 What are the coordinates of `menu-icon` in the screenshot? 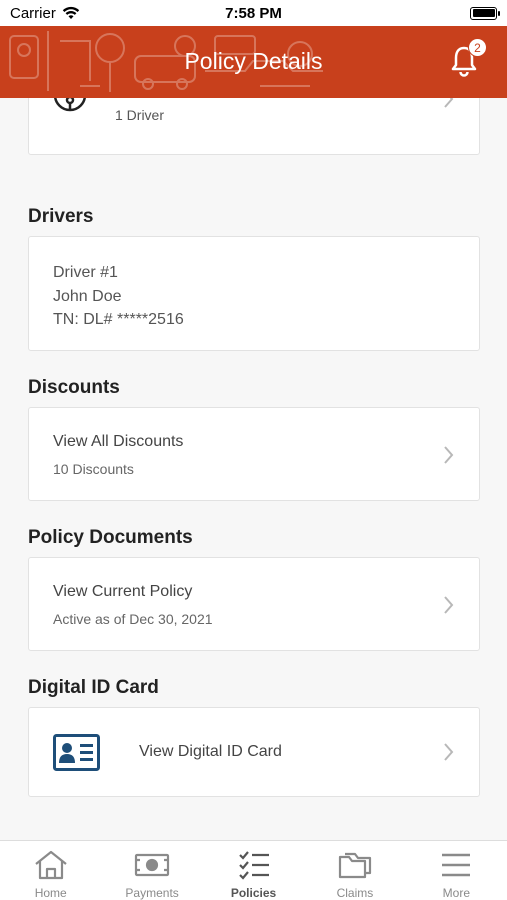 It's located at (456, 865).